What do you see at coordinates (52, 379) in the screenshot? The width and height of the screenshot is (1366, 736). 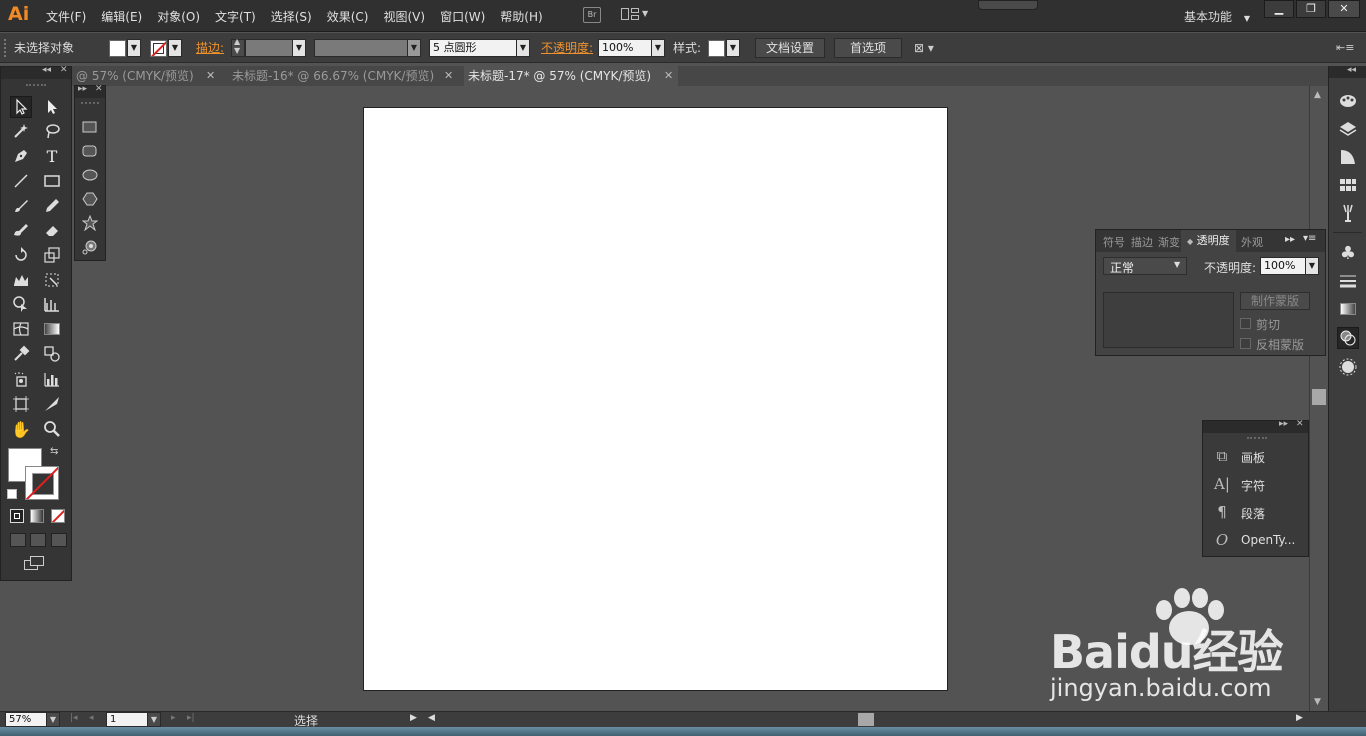 I see `column-graph-tool-icon` at bounding box center [52, 379].